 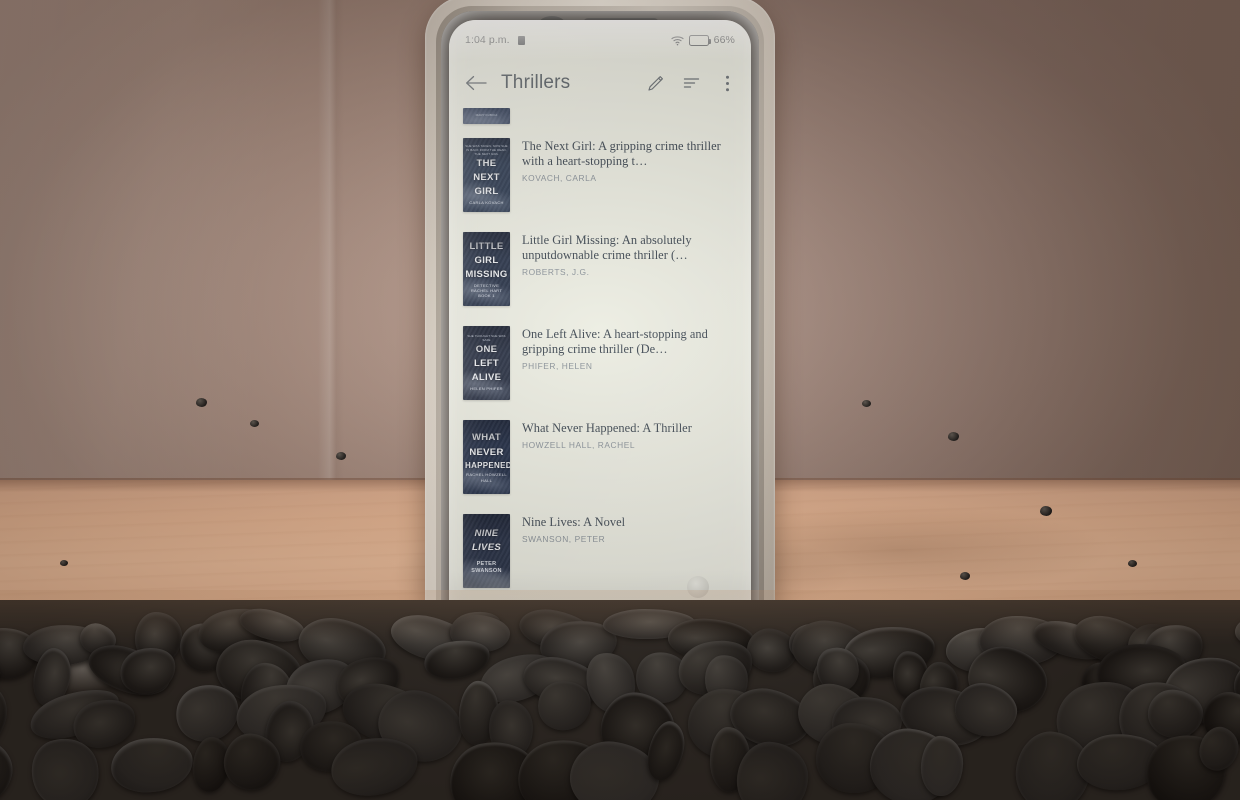 I want to click on notification-square-icon, so click(x=521, y=40).